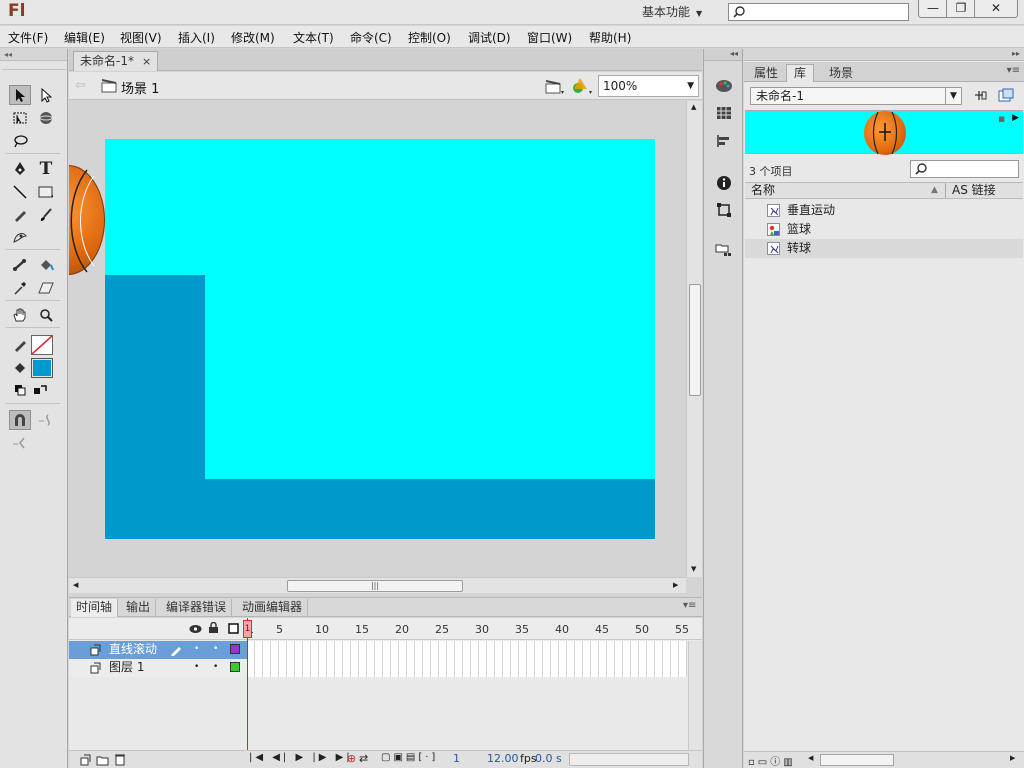 The width and height of the screenshot is (1024, 768). What do you see at coordinates (20, 237) in the screenshot?
I see `deco-tool-icon` at bounding box center [20, 237].